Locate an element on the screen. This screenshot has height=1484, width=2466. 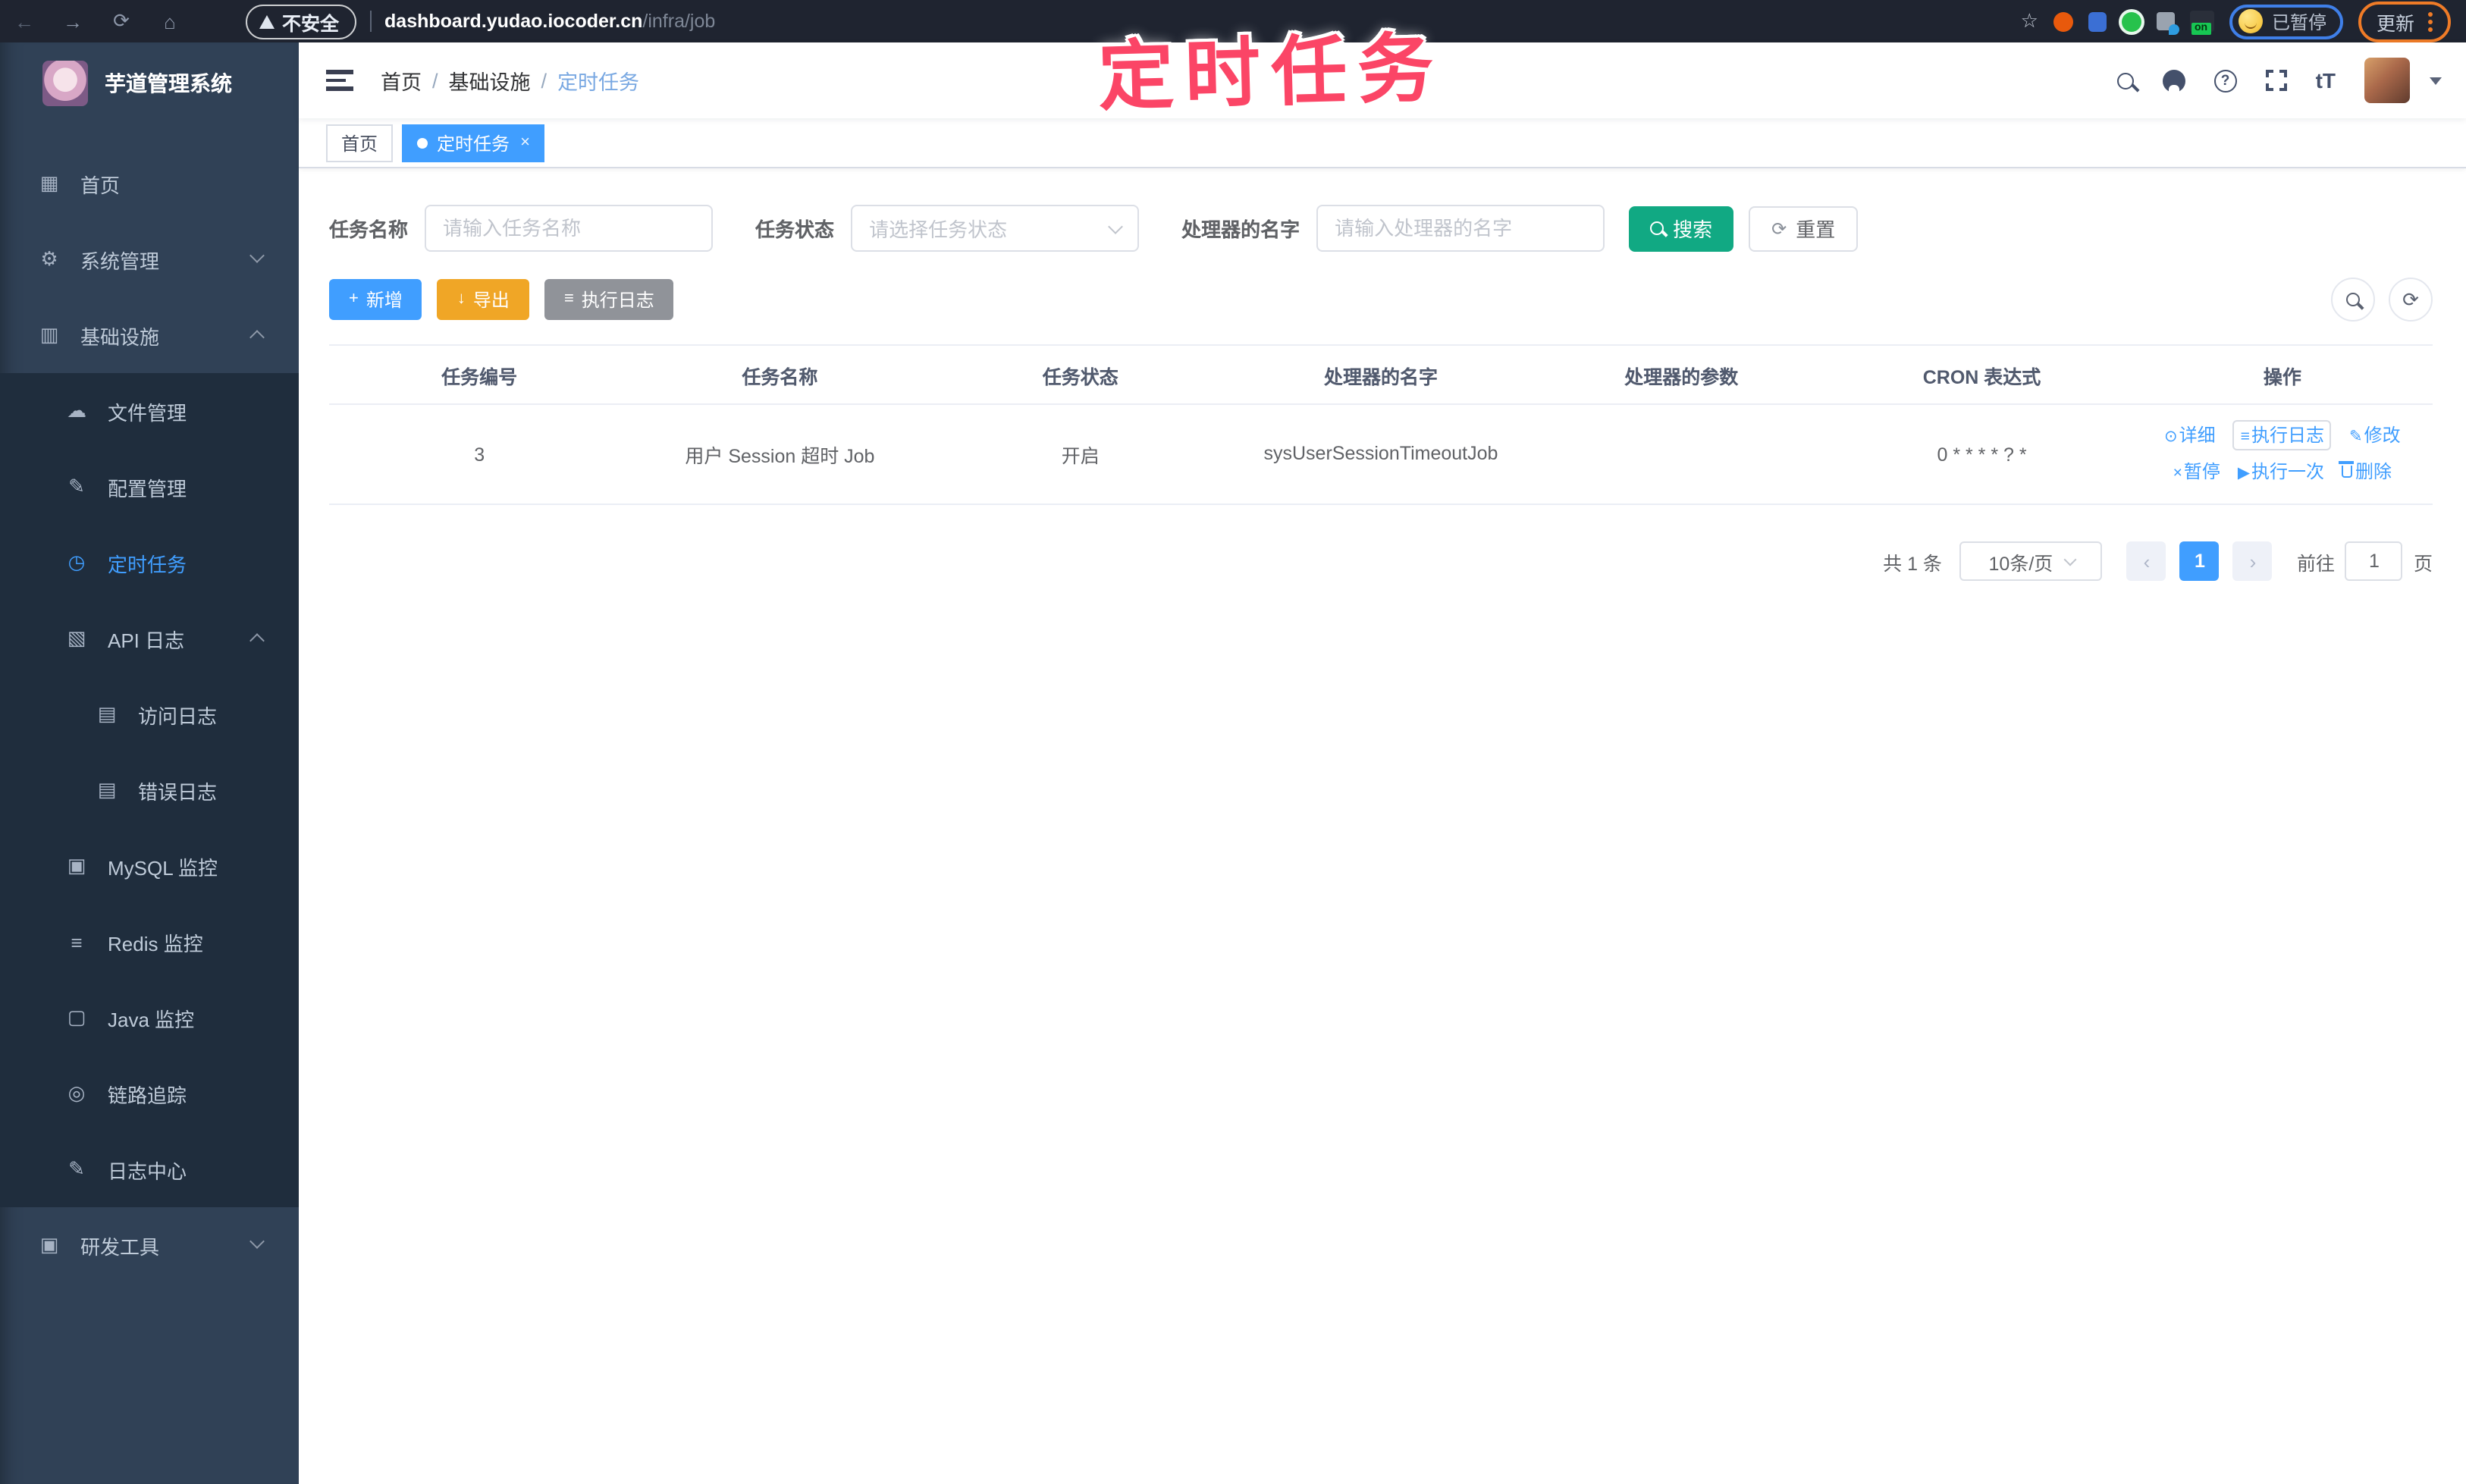
sidebar-item-java-monitor: ▢ Java 监控 is located at coordinates (149, 1018).